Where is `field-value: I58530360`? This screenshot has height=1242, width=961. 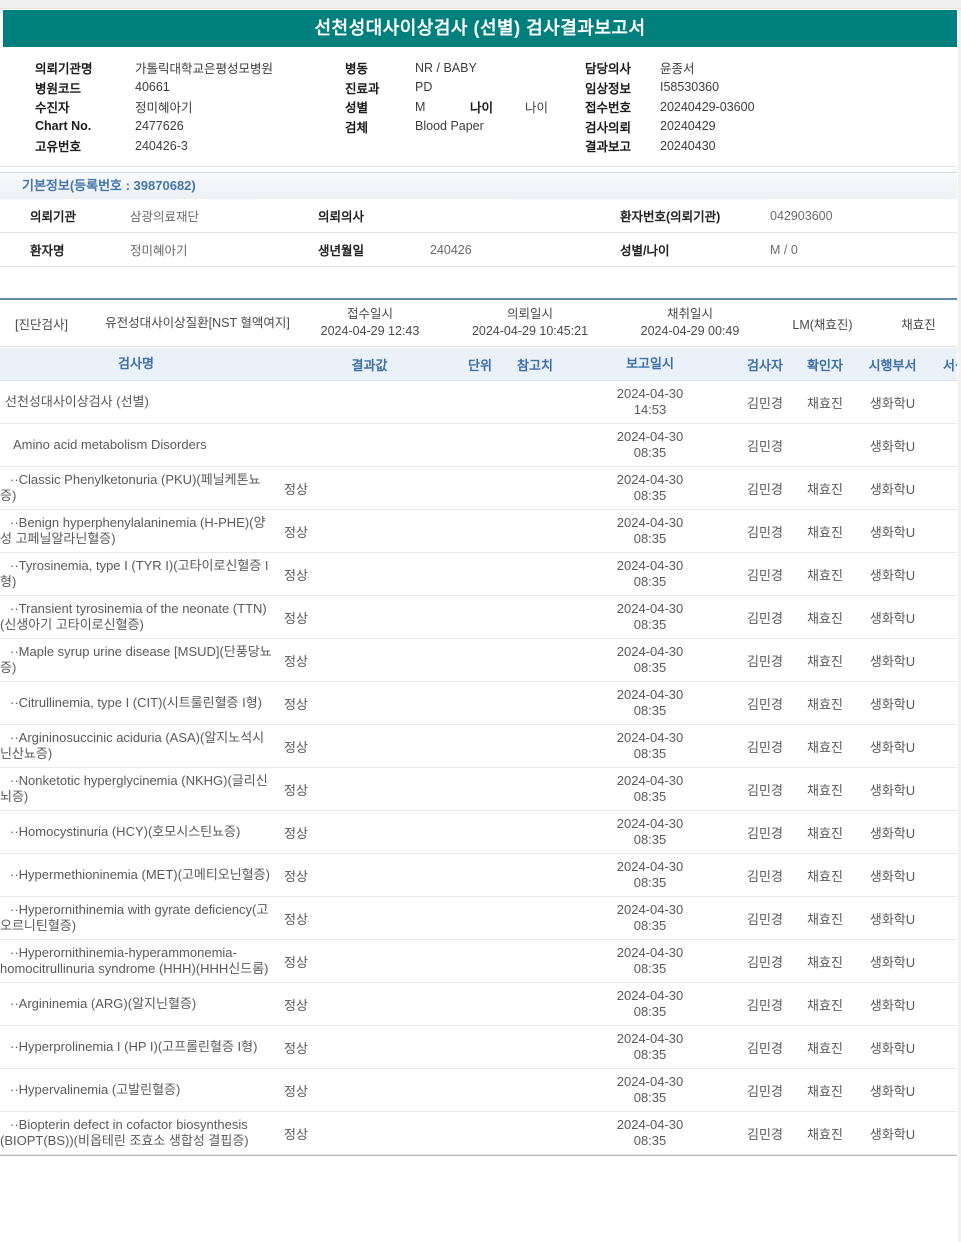 field-value: I58530360 is located at coordinates (690, 87).